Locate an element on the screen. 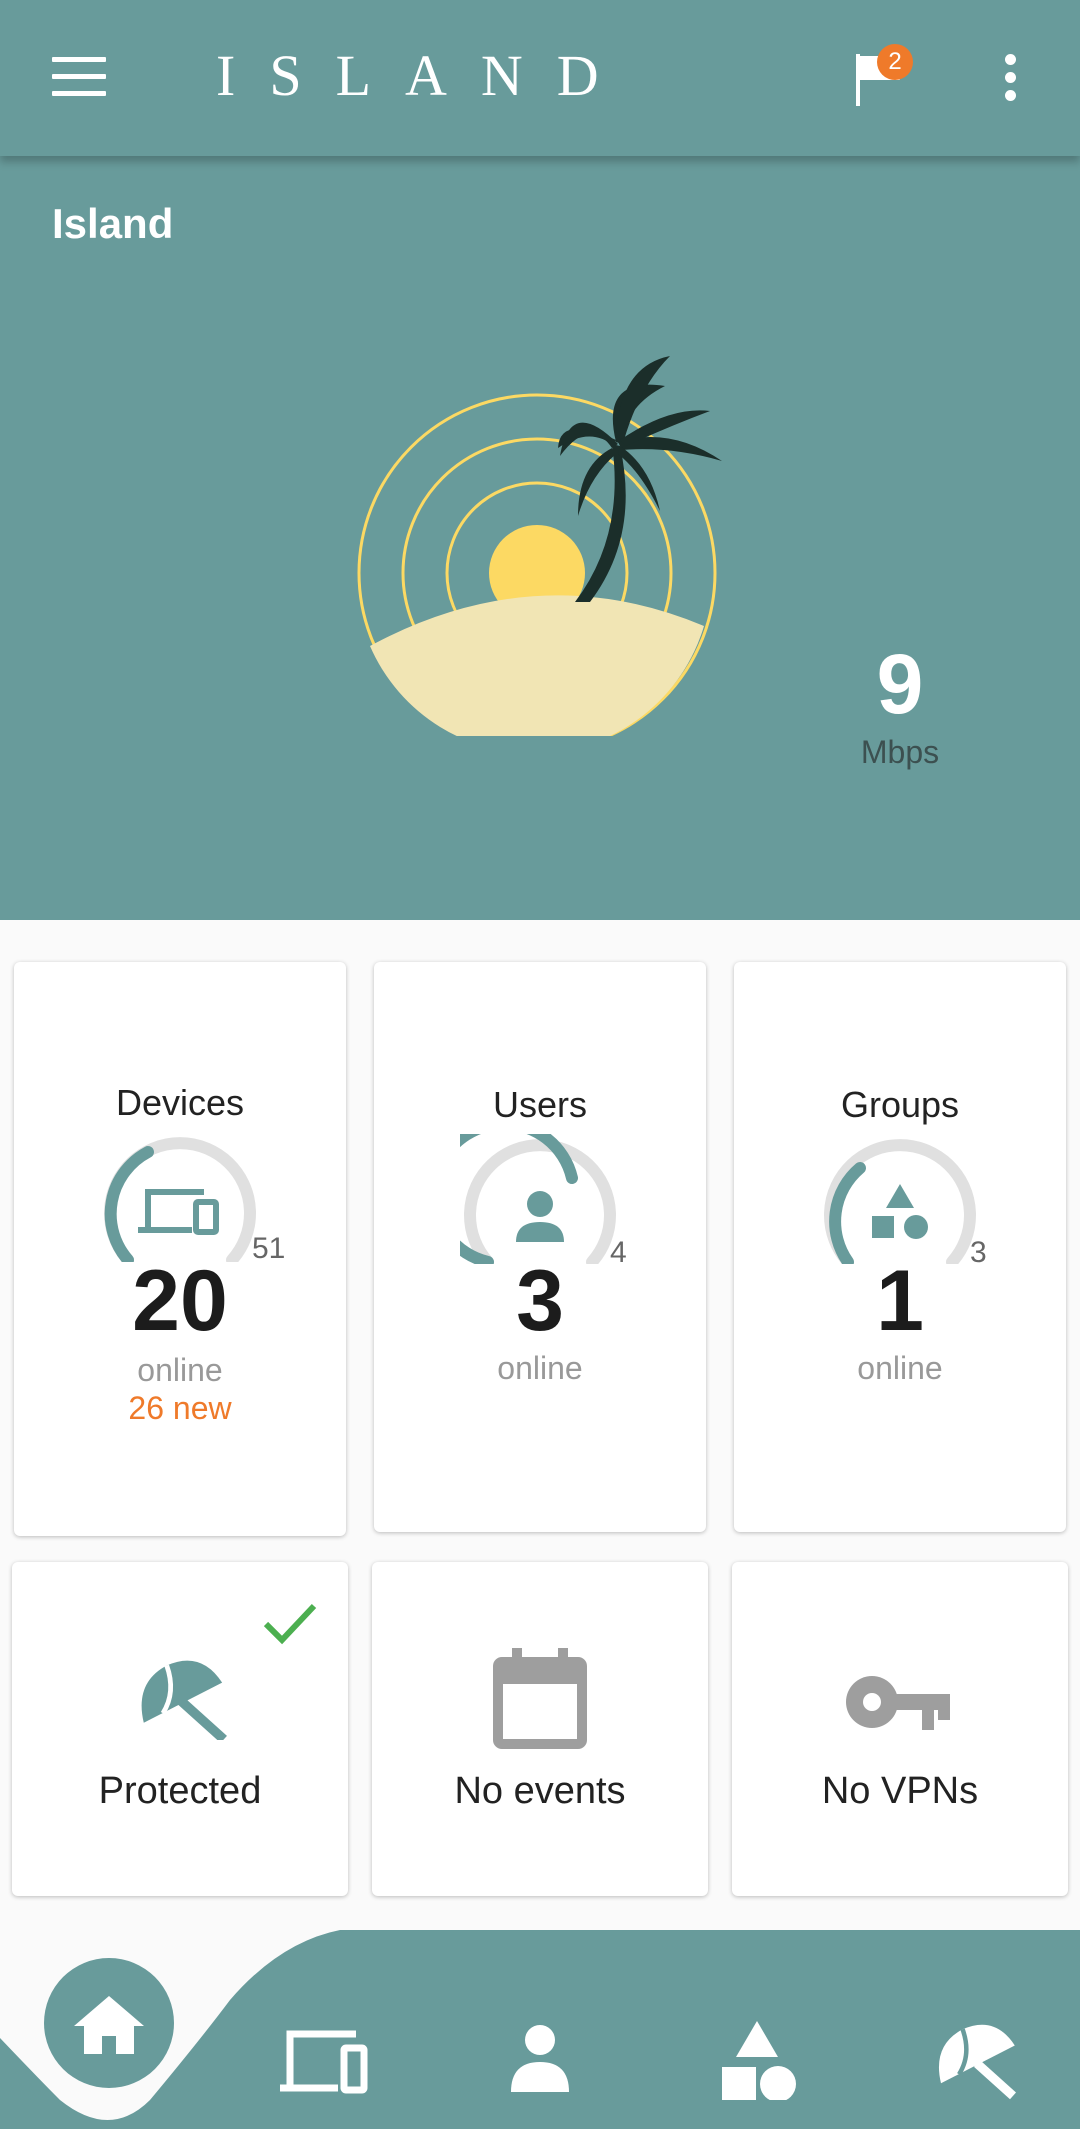 The width and height of the screenshot is (1080, 2129). devices-gauge is located at coordinates (180, 1199).